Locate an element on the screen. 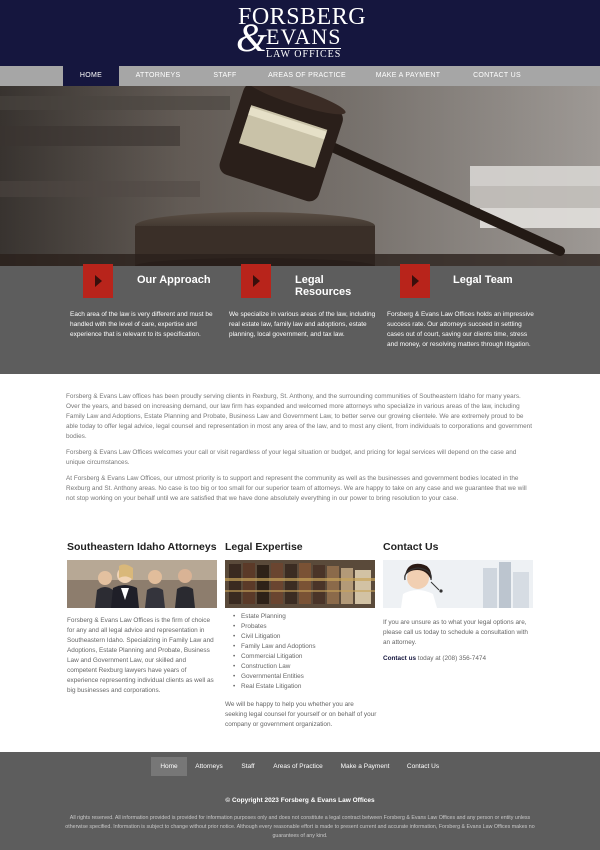 This screenshot has height=850, width=600. feature-title-legal-team: Legal Team is located at coordinates (483, 280).